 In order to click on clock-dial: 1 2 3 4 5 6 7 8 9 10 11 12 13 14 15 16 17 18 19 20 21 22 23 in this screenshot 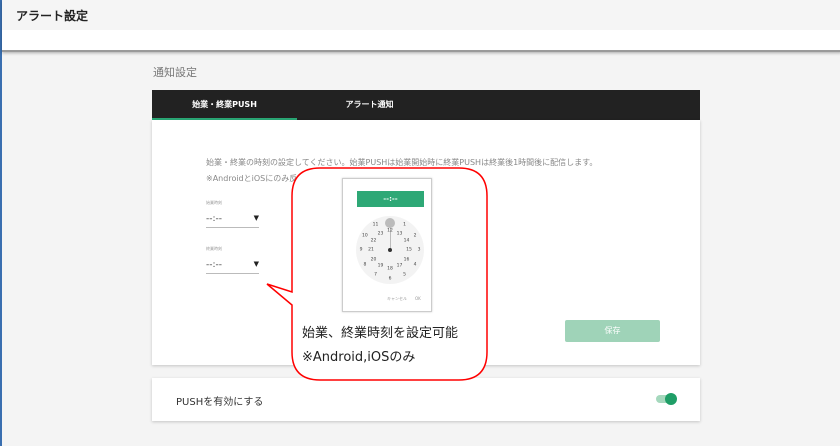, I will do `click(390, 250)`.